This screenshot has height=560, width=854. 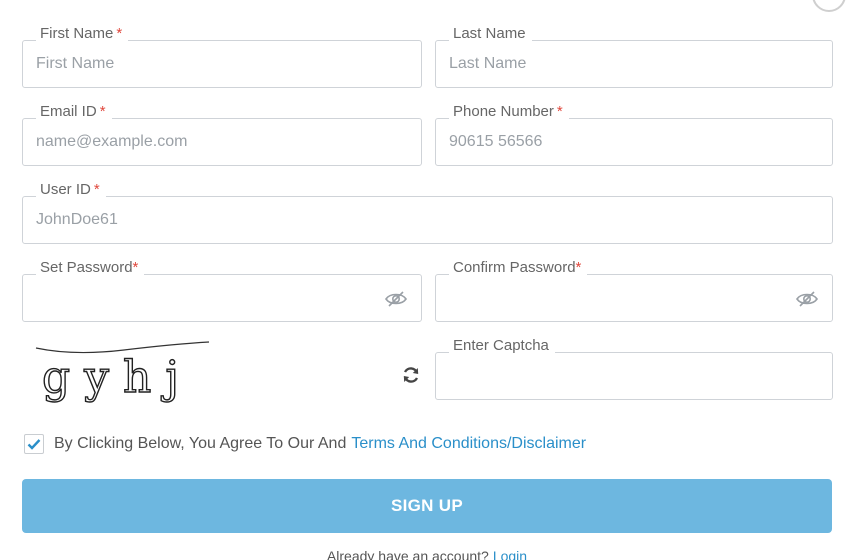 What do you see at coordinates (509, 112) in the screenshot?
I see `phone-label: Phone Number *` at bounding box center [509, 112].